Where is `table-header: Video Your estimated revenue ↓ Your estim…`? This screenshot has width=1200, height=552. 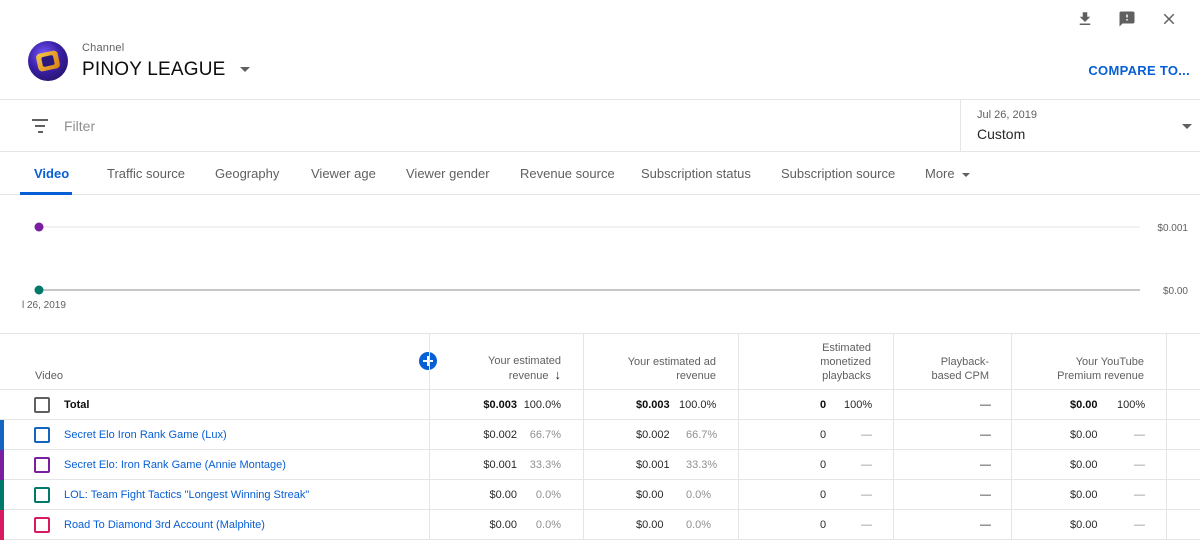 table-header: Video Your estimated revenue ↓ Your estim… is located at coordinates (600, 362).